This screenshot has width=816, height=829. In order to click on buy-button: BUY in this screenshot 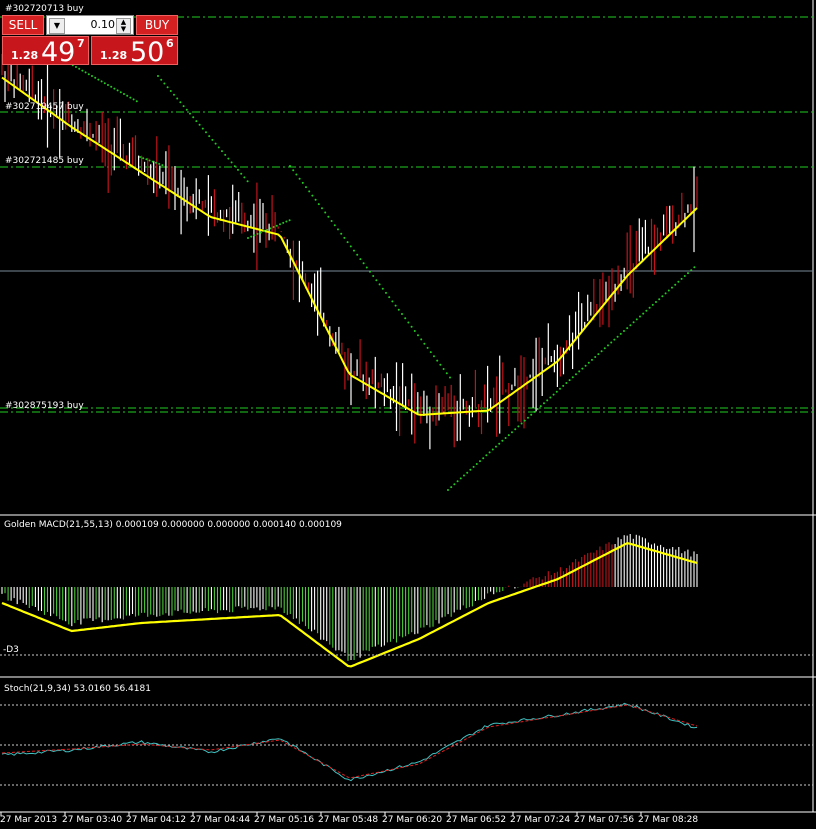, I will do `click(157, 25)`.